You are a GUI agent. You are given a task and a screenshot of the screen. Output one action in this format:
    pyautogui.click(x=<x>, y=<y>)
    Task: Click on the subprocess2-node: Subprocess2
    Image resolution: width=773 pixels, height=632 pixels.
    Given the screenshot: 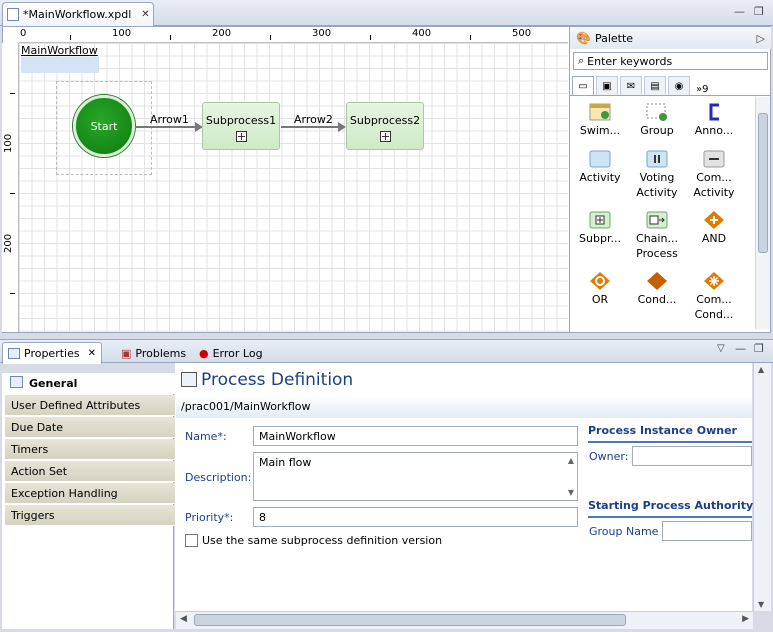 What is the action you would take?
    pyautogui.click(x=385, y=126)
    